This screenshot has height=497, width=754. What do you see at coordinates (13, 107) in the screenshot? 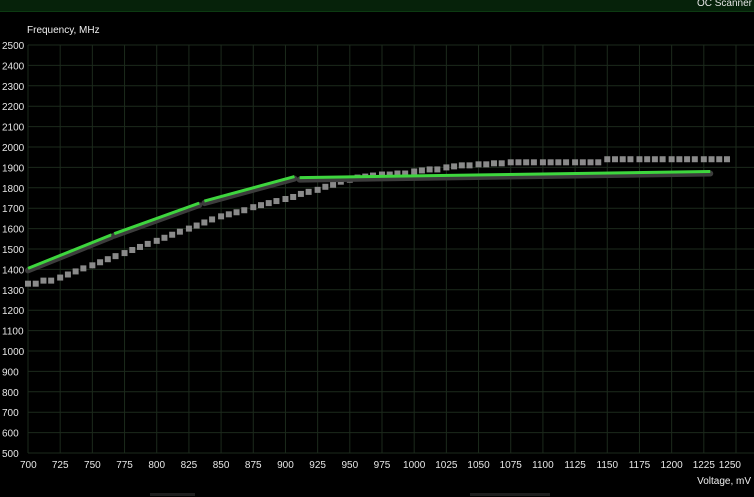
I see `y-tick-label: 2200` at bounding box center [13, 107].